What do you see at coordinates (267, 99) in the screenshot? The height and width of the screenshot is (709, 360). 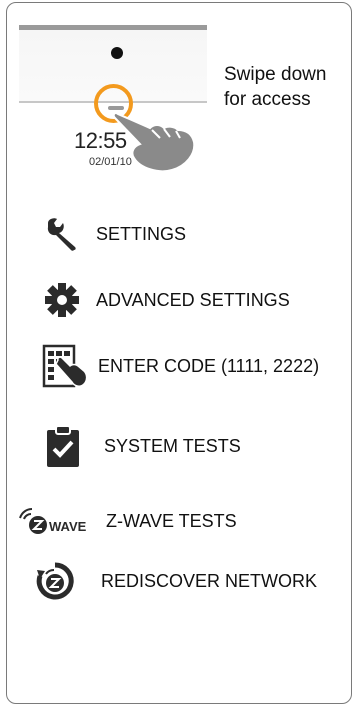 I see `swipe-instruction-line2: for access` at bounding box center [267, 99].